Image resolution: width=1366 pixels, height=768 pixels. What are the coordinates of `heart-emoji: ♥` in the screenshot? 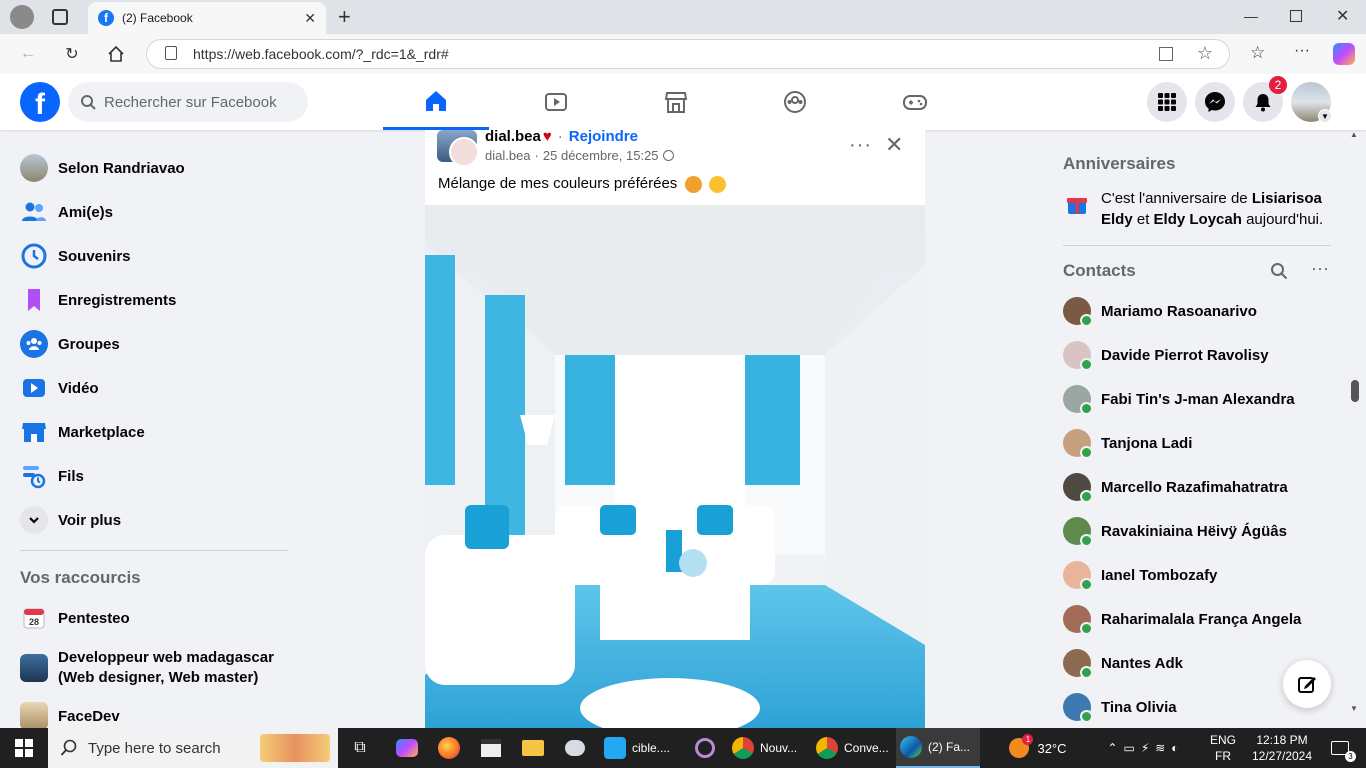 It's located at (547, 137).